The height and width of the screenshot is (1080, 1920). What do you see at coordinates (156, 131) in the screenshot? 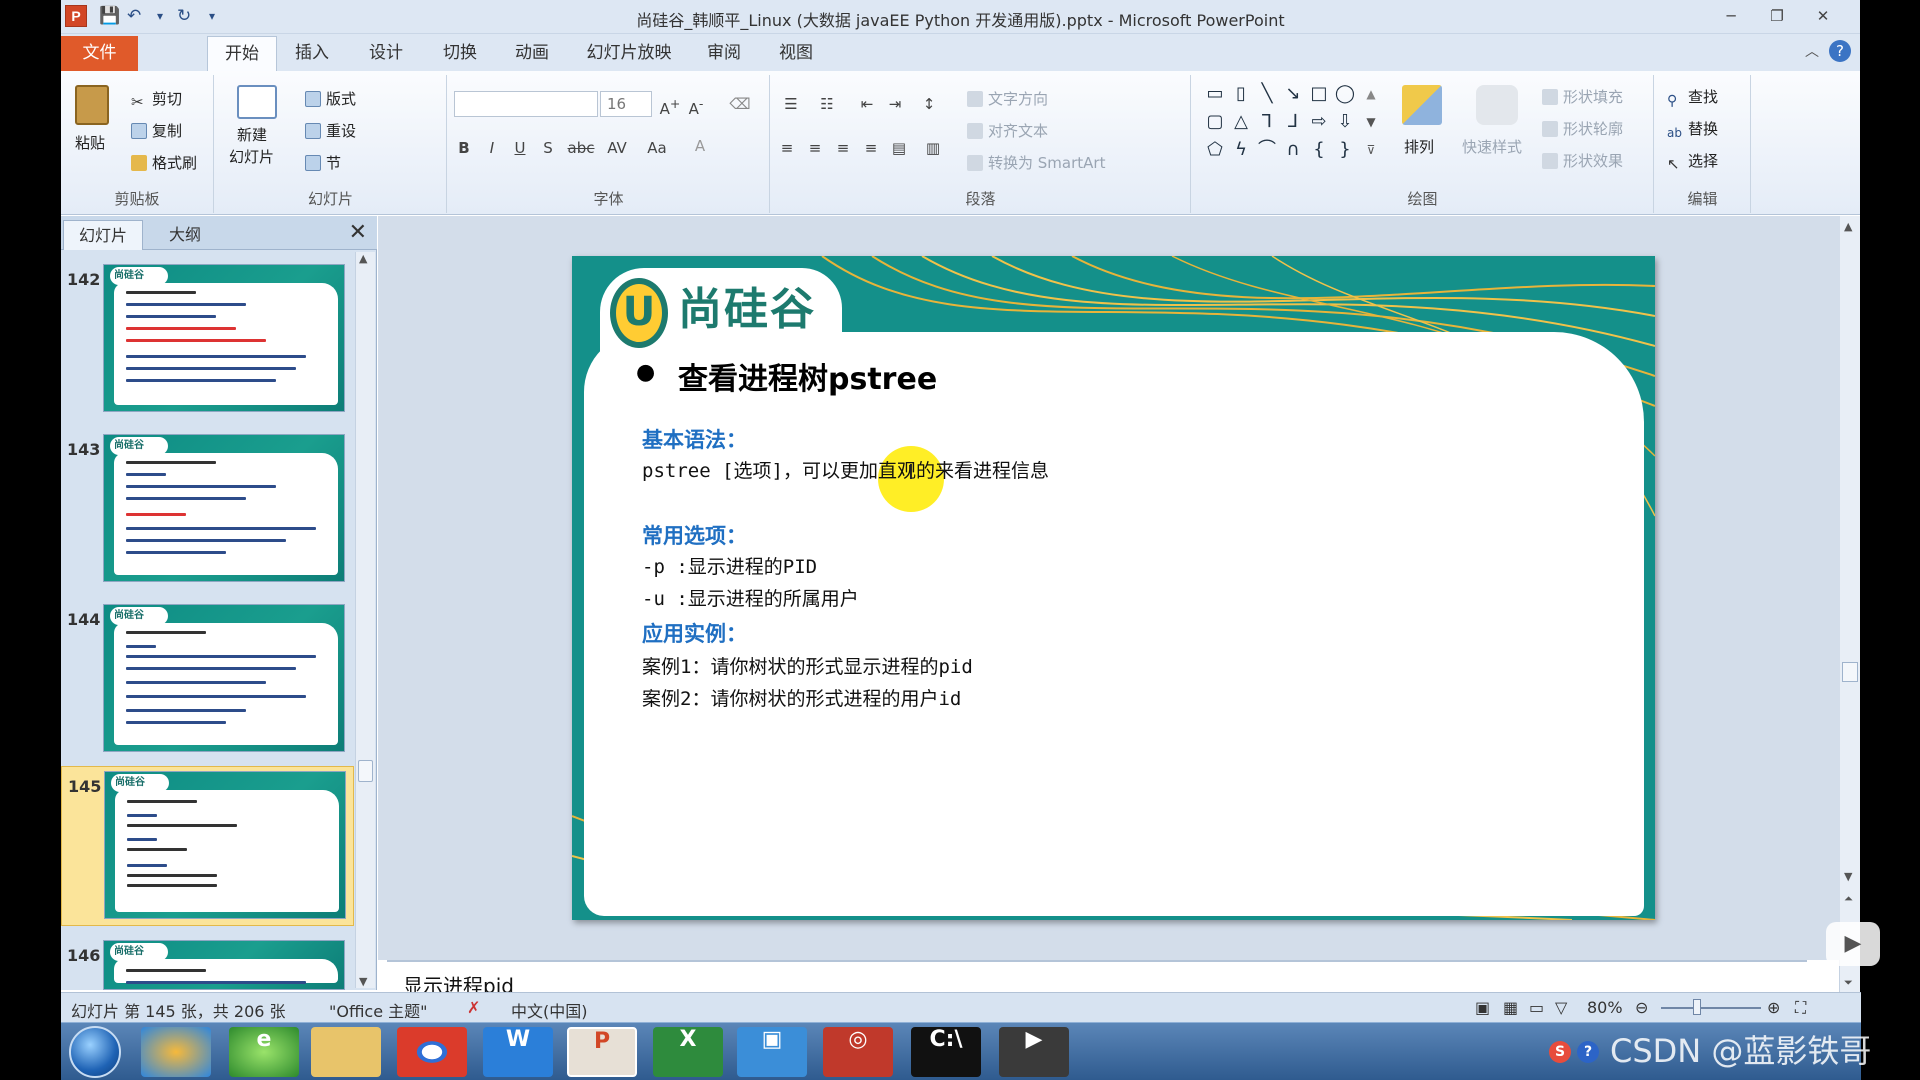
I see `copy-button: 复制` at bounding box center [156, 131].